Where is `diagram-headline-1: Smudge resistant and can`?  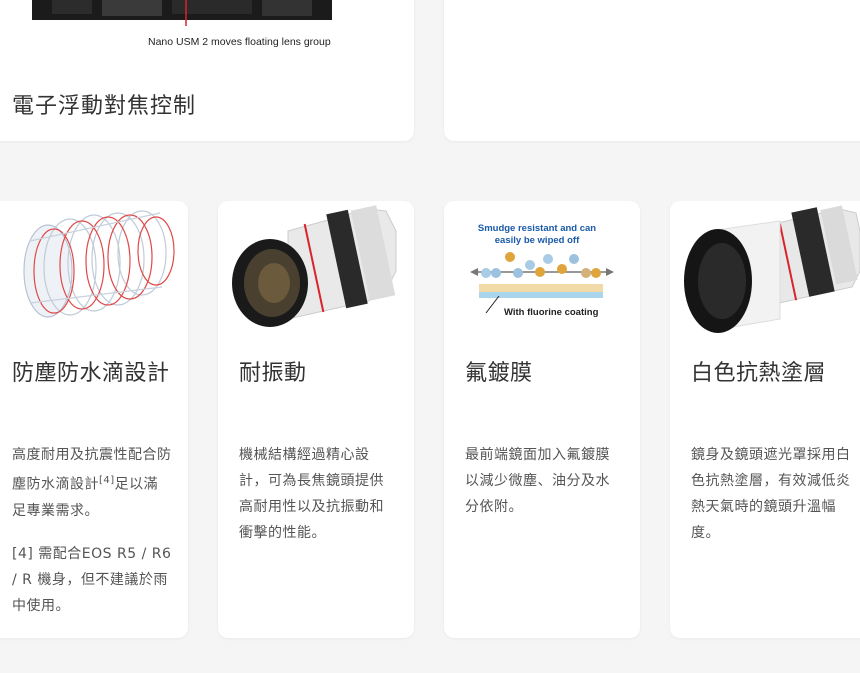 diagram-headline-1: Smudge resistant and can is located at coordinates (537, 228).